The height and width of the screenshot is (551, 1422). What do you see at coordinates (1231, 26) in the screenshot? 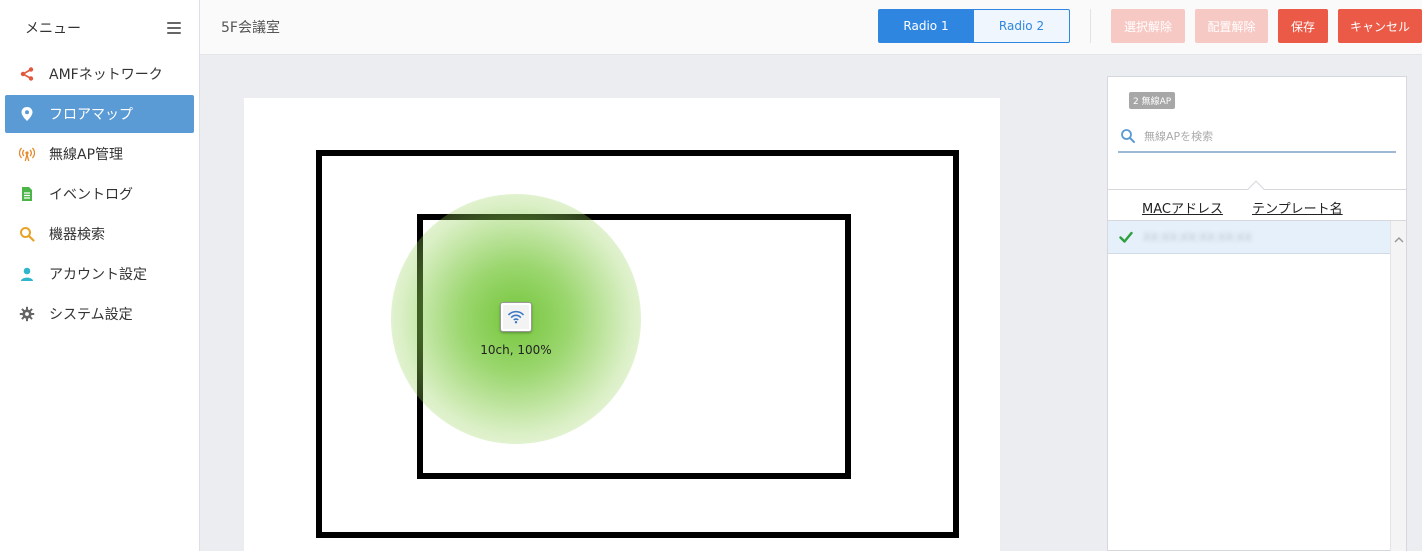
I see `unplace-button: 配置解除` at bounding box center [1231, 26].